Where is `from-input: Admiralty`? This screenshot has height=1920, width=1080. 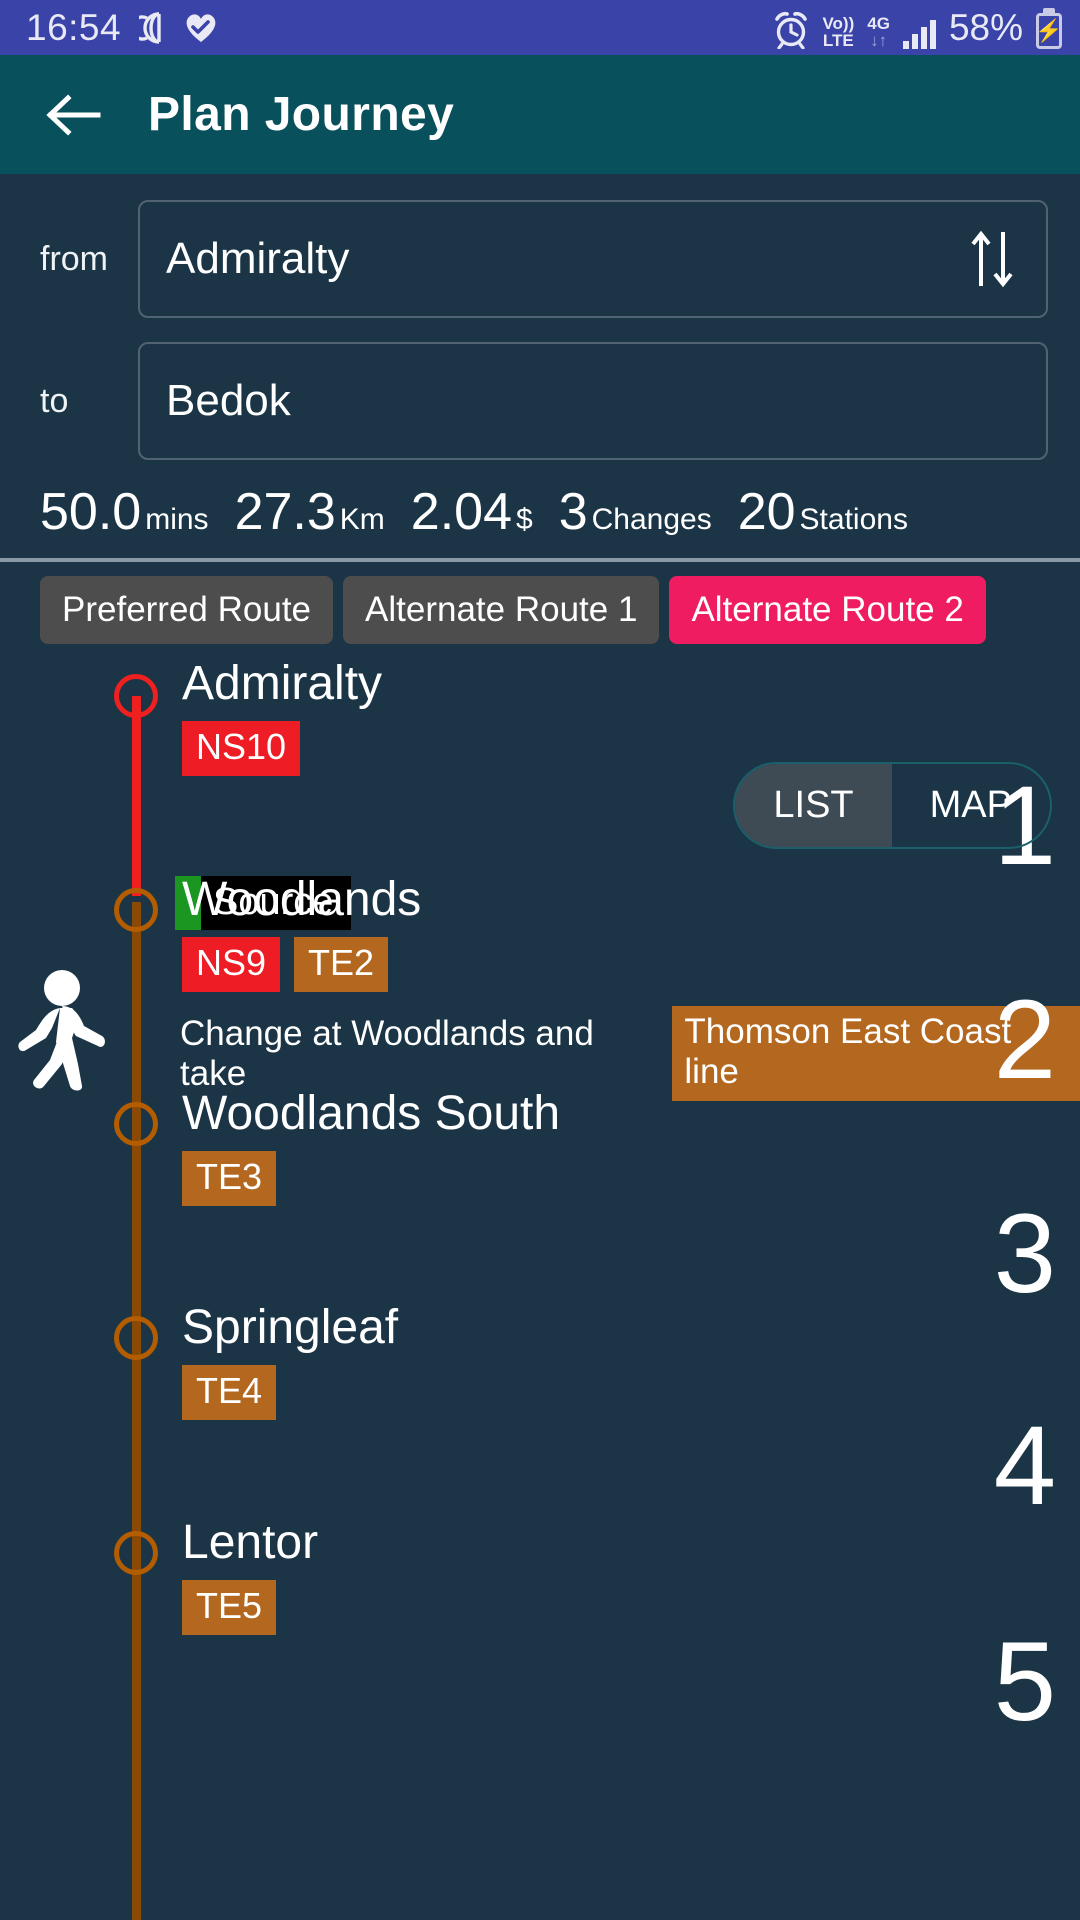 from-input: Admiralty is located at coordinates (593, 259).